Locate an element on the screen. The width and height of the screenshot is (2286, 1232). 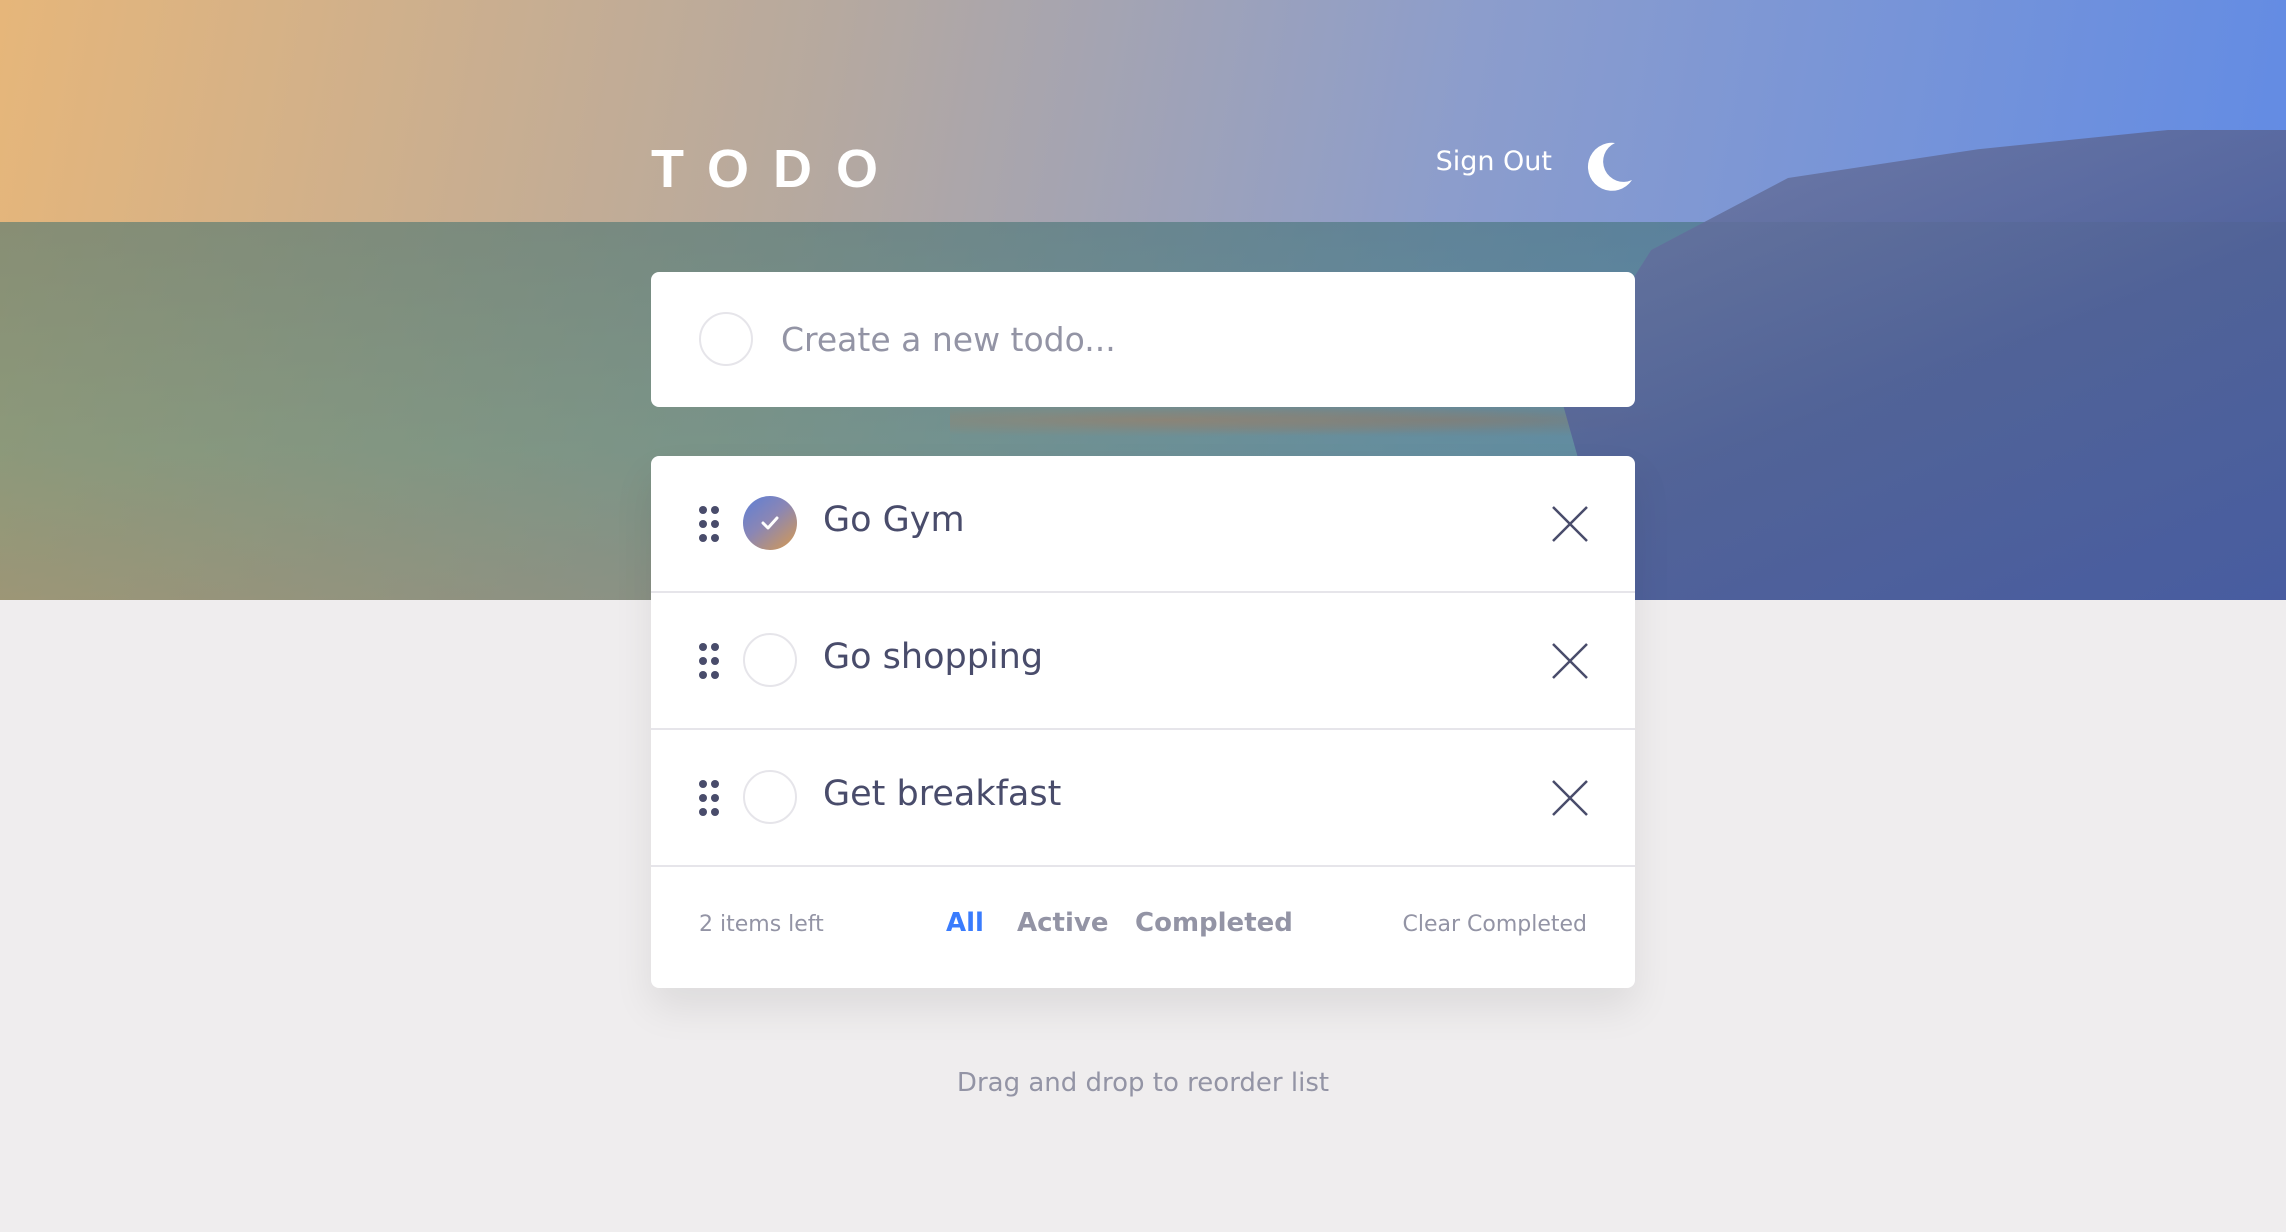
moon-icon-svg is located at coordinates (1609, 166).